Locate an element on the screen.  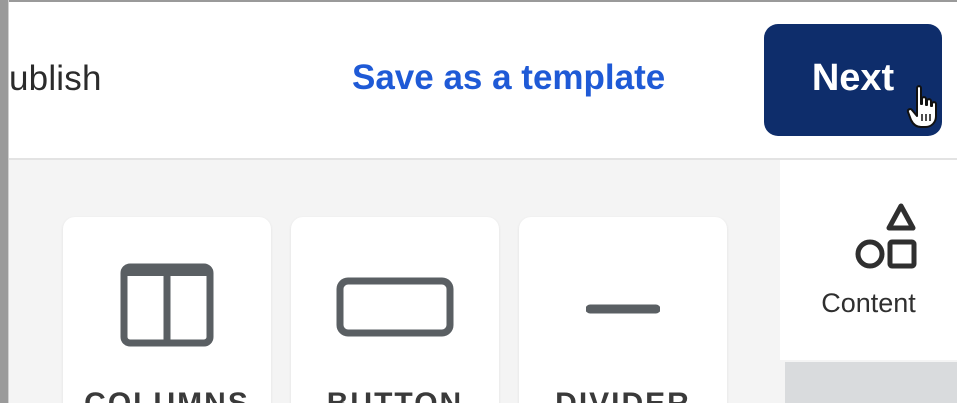
content-tab-label: Content is located at coordinates (868, 303).